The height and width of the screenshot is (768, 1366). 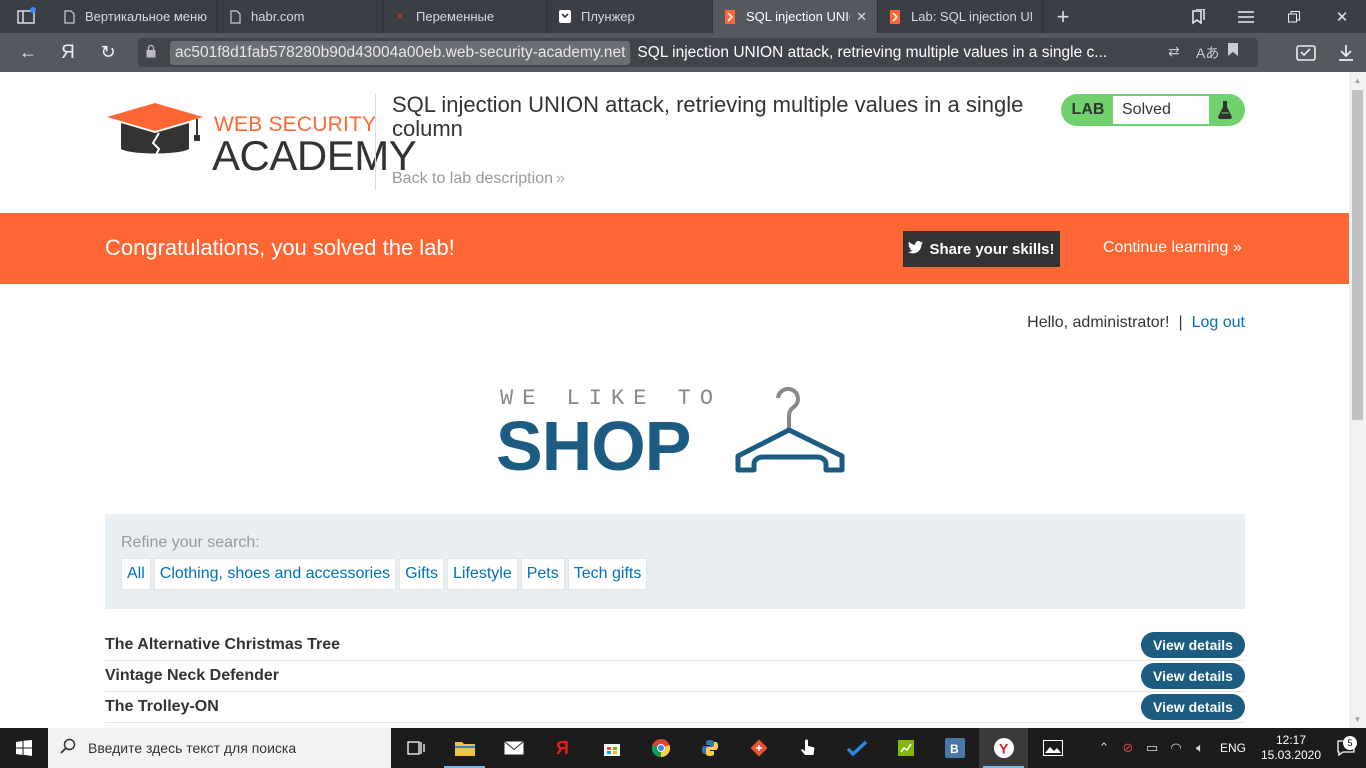 I want to click on share-skills-button: Share your skills!, so click(x=981, y=249).